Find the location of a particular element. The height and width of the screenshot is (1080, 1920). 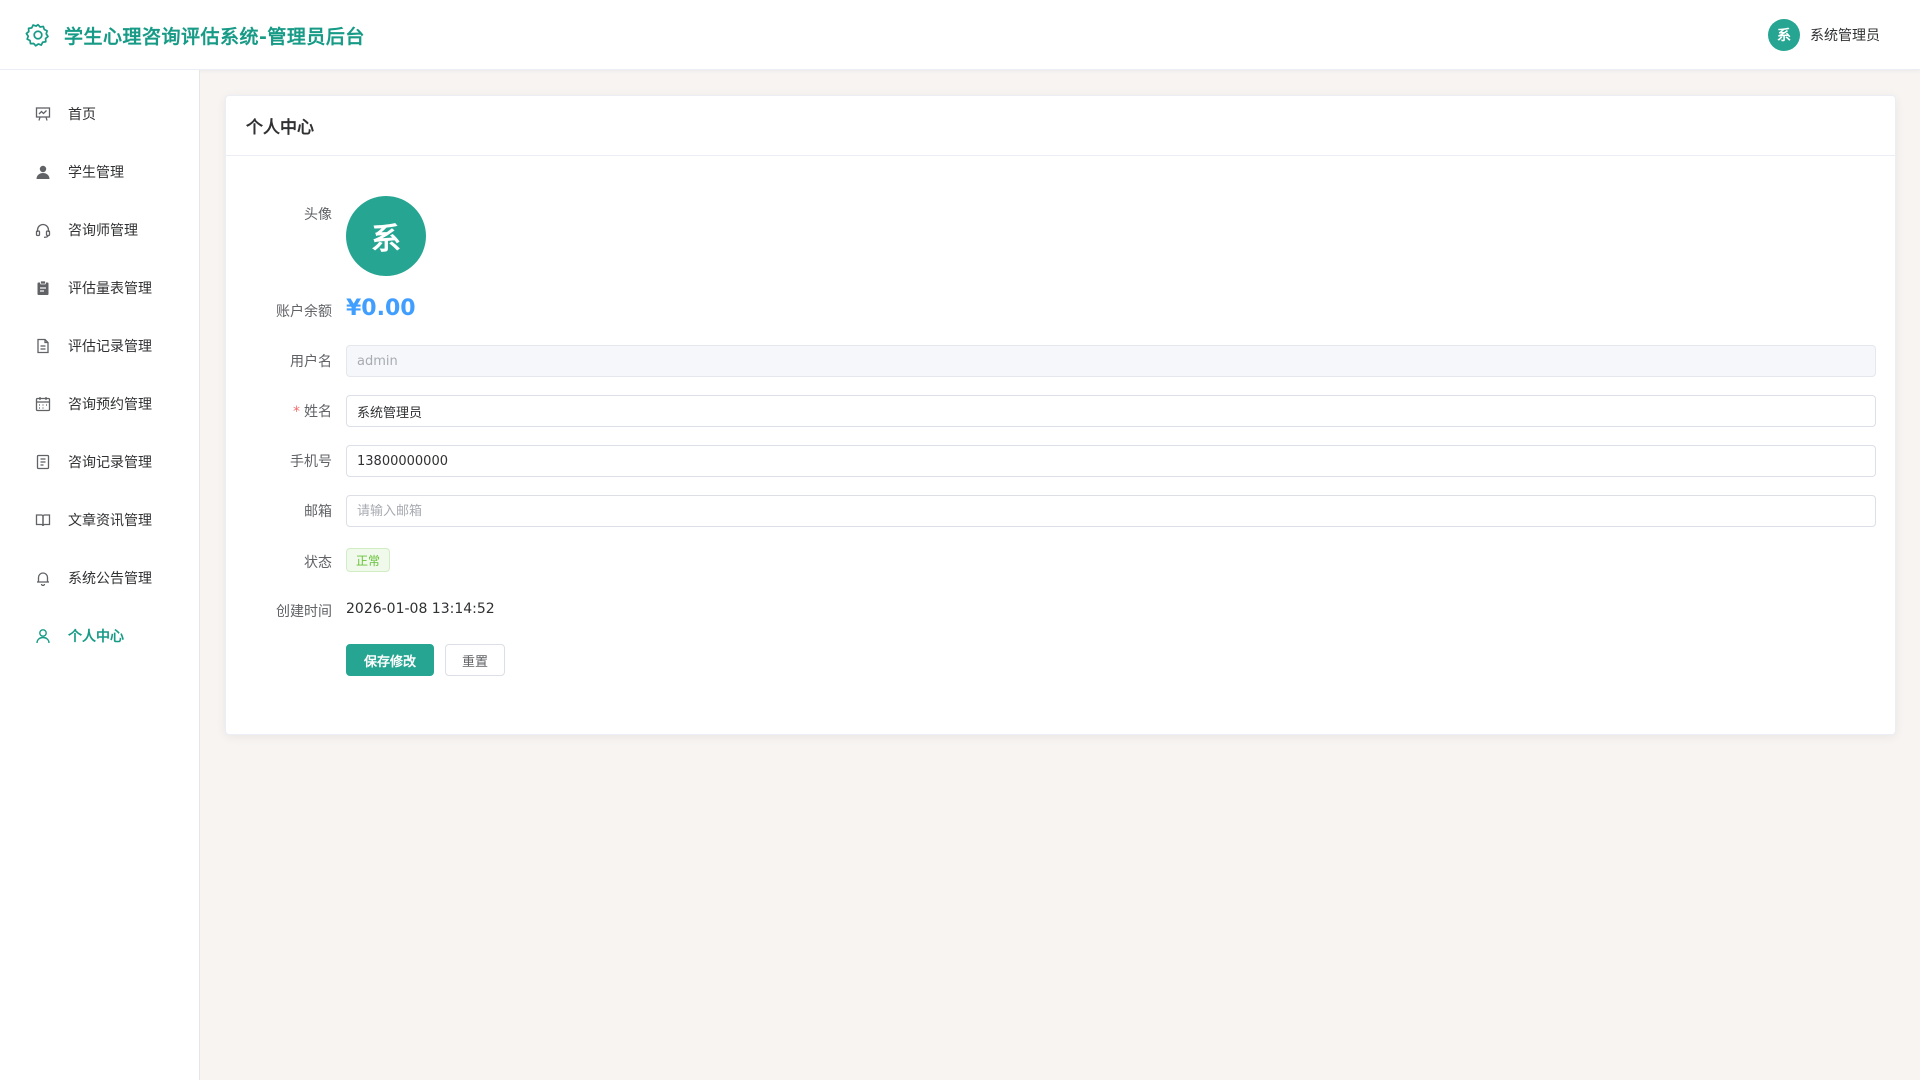

name-field is located at coordinates (1111, 411).